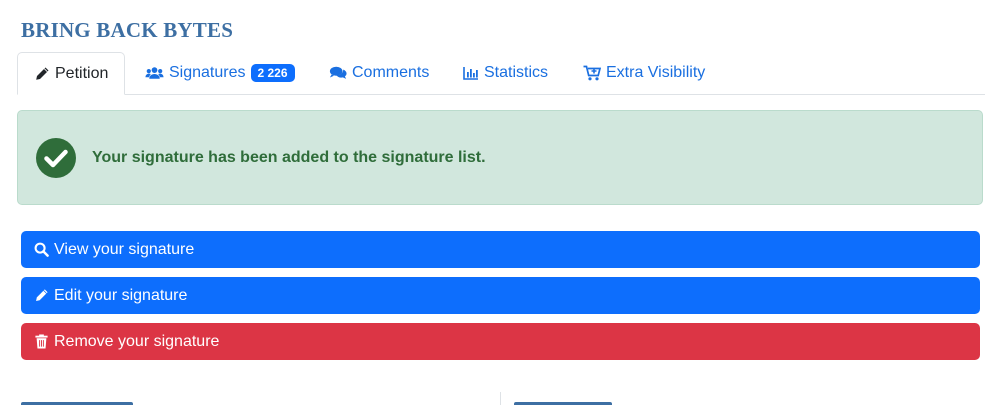 The image size is (987, 405). I want to click on comments-icon, so click(338, 73).